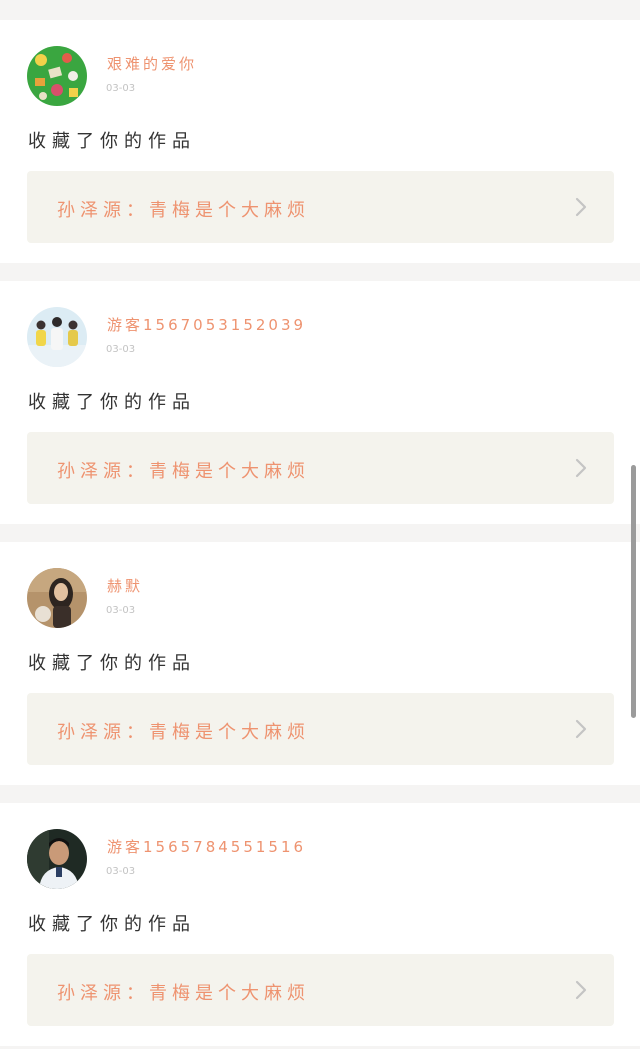 The image size is (640, 1049). Describe the element at coordinates (206, 324) in the screenshot. I see `username: 游客1567053152039` at that location.